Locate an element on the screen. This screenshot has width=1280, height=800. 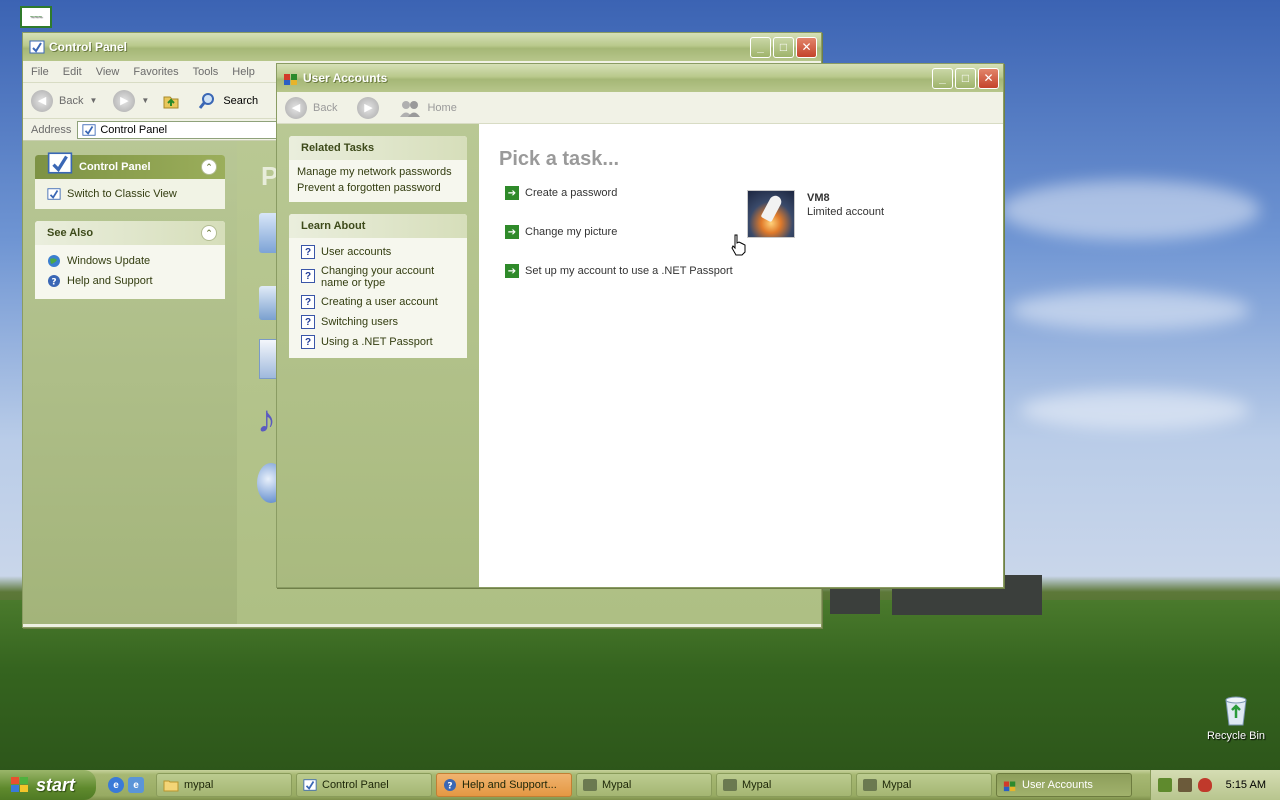
app-tray-icon is located at coordinates (1184, 785).